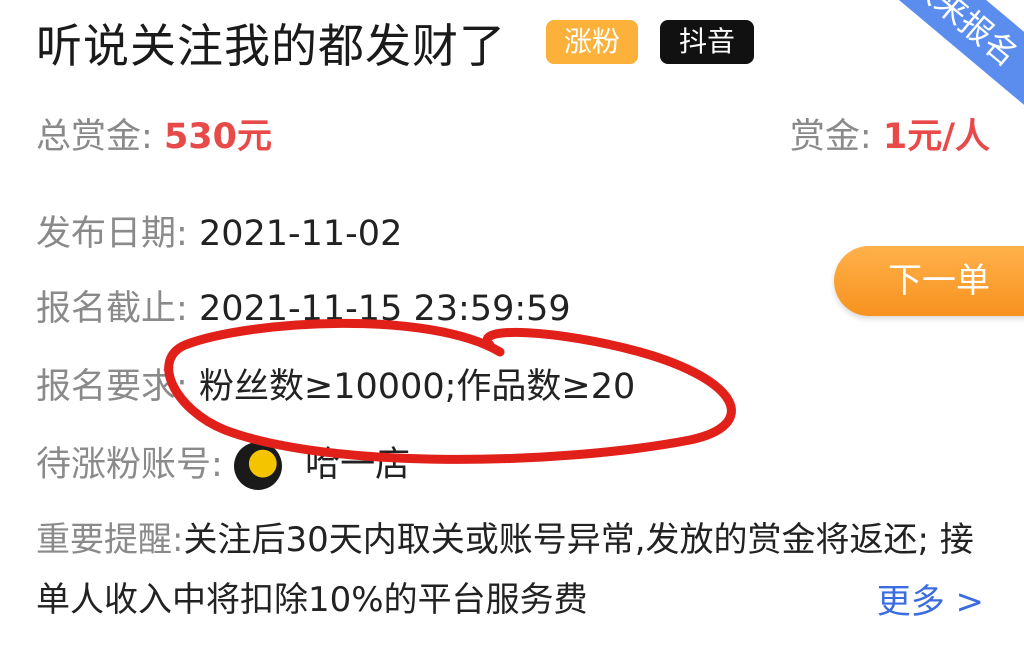  What do you see at coordinates (936, 137) in the screenshot?
I see `per-reward-value: 1元/人` at bounding box center [936, 137].